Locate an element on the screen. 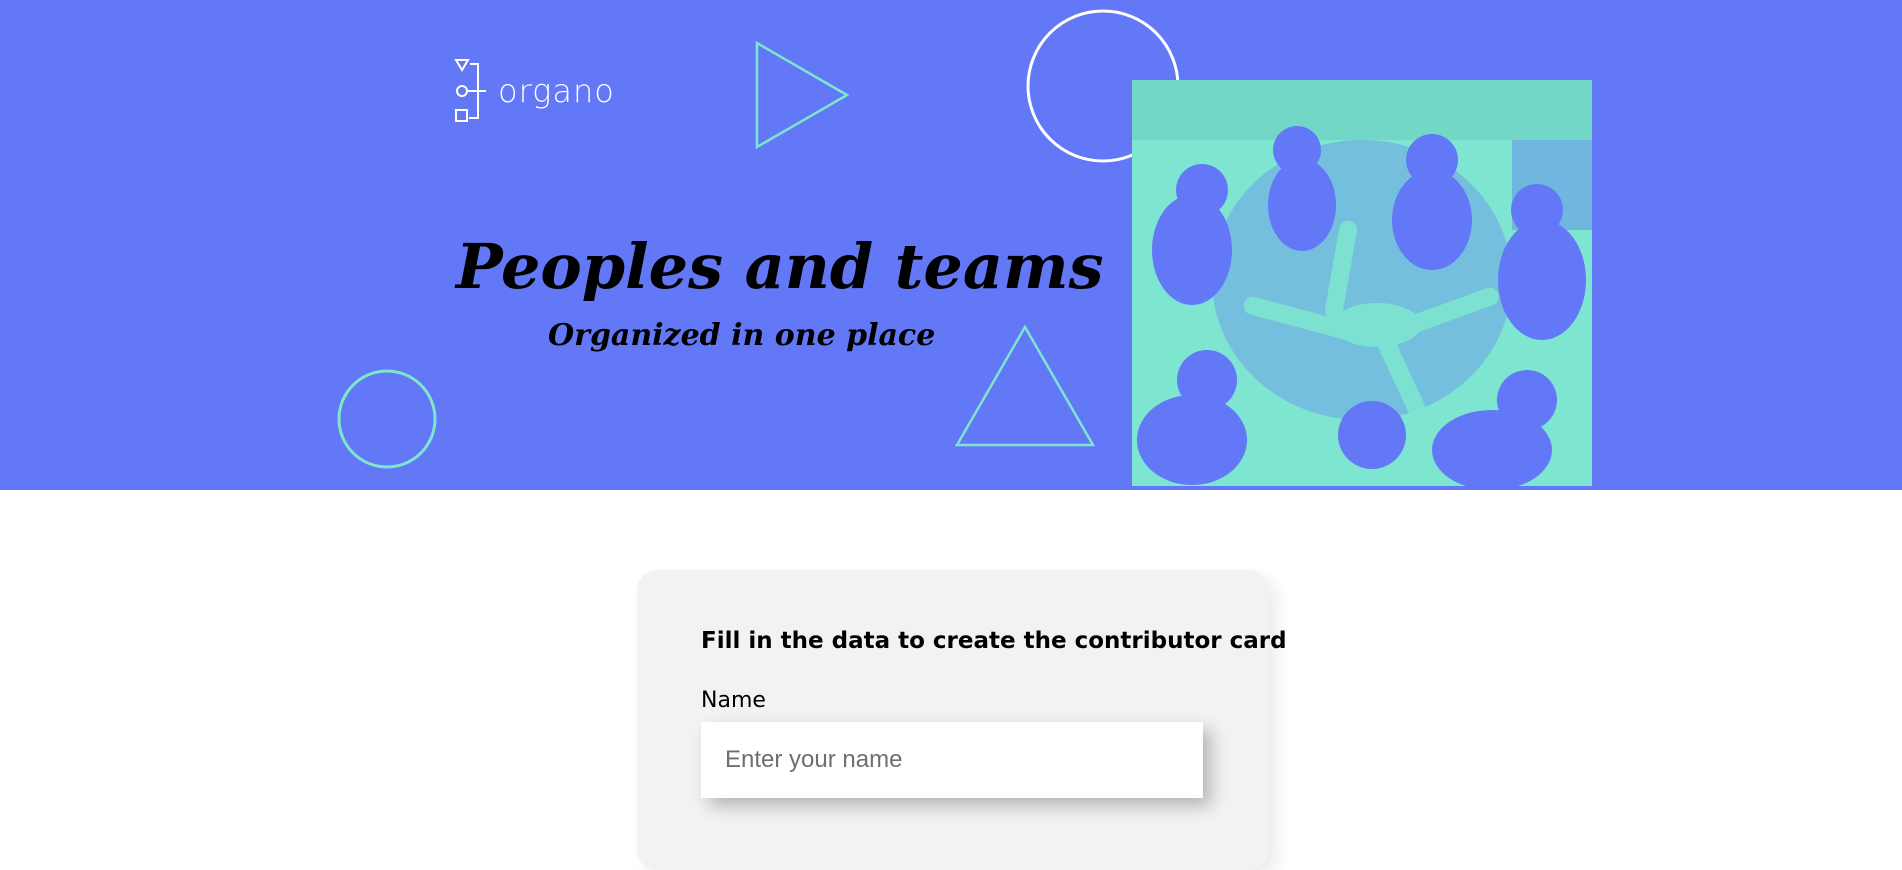 Image resolution: width=1902 pixels, height=870 pixels. team-hands-together-photo is located at coordinates (1362, 283).